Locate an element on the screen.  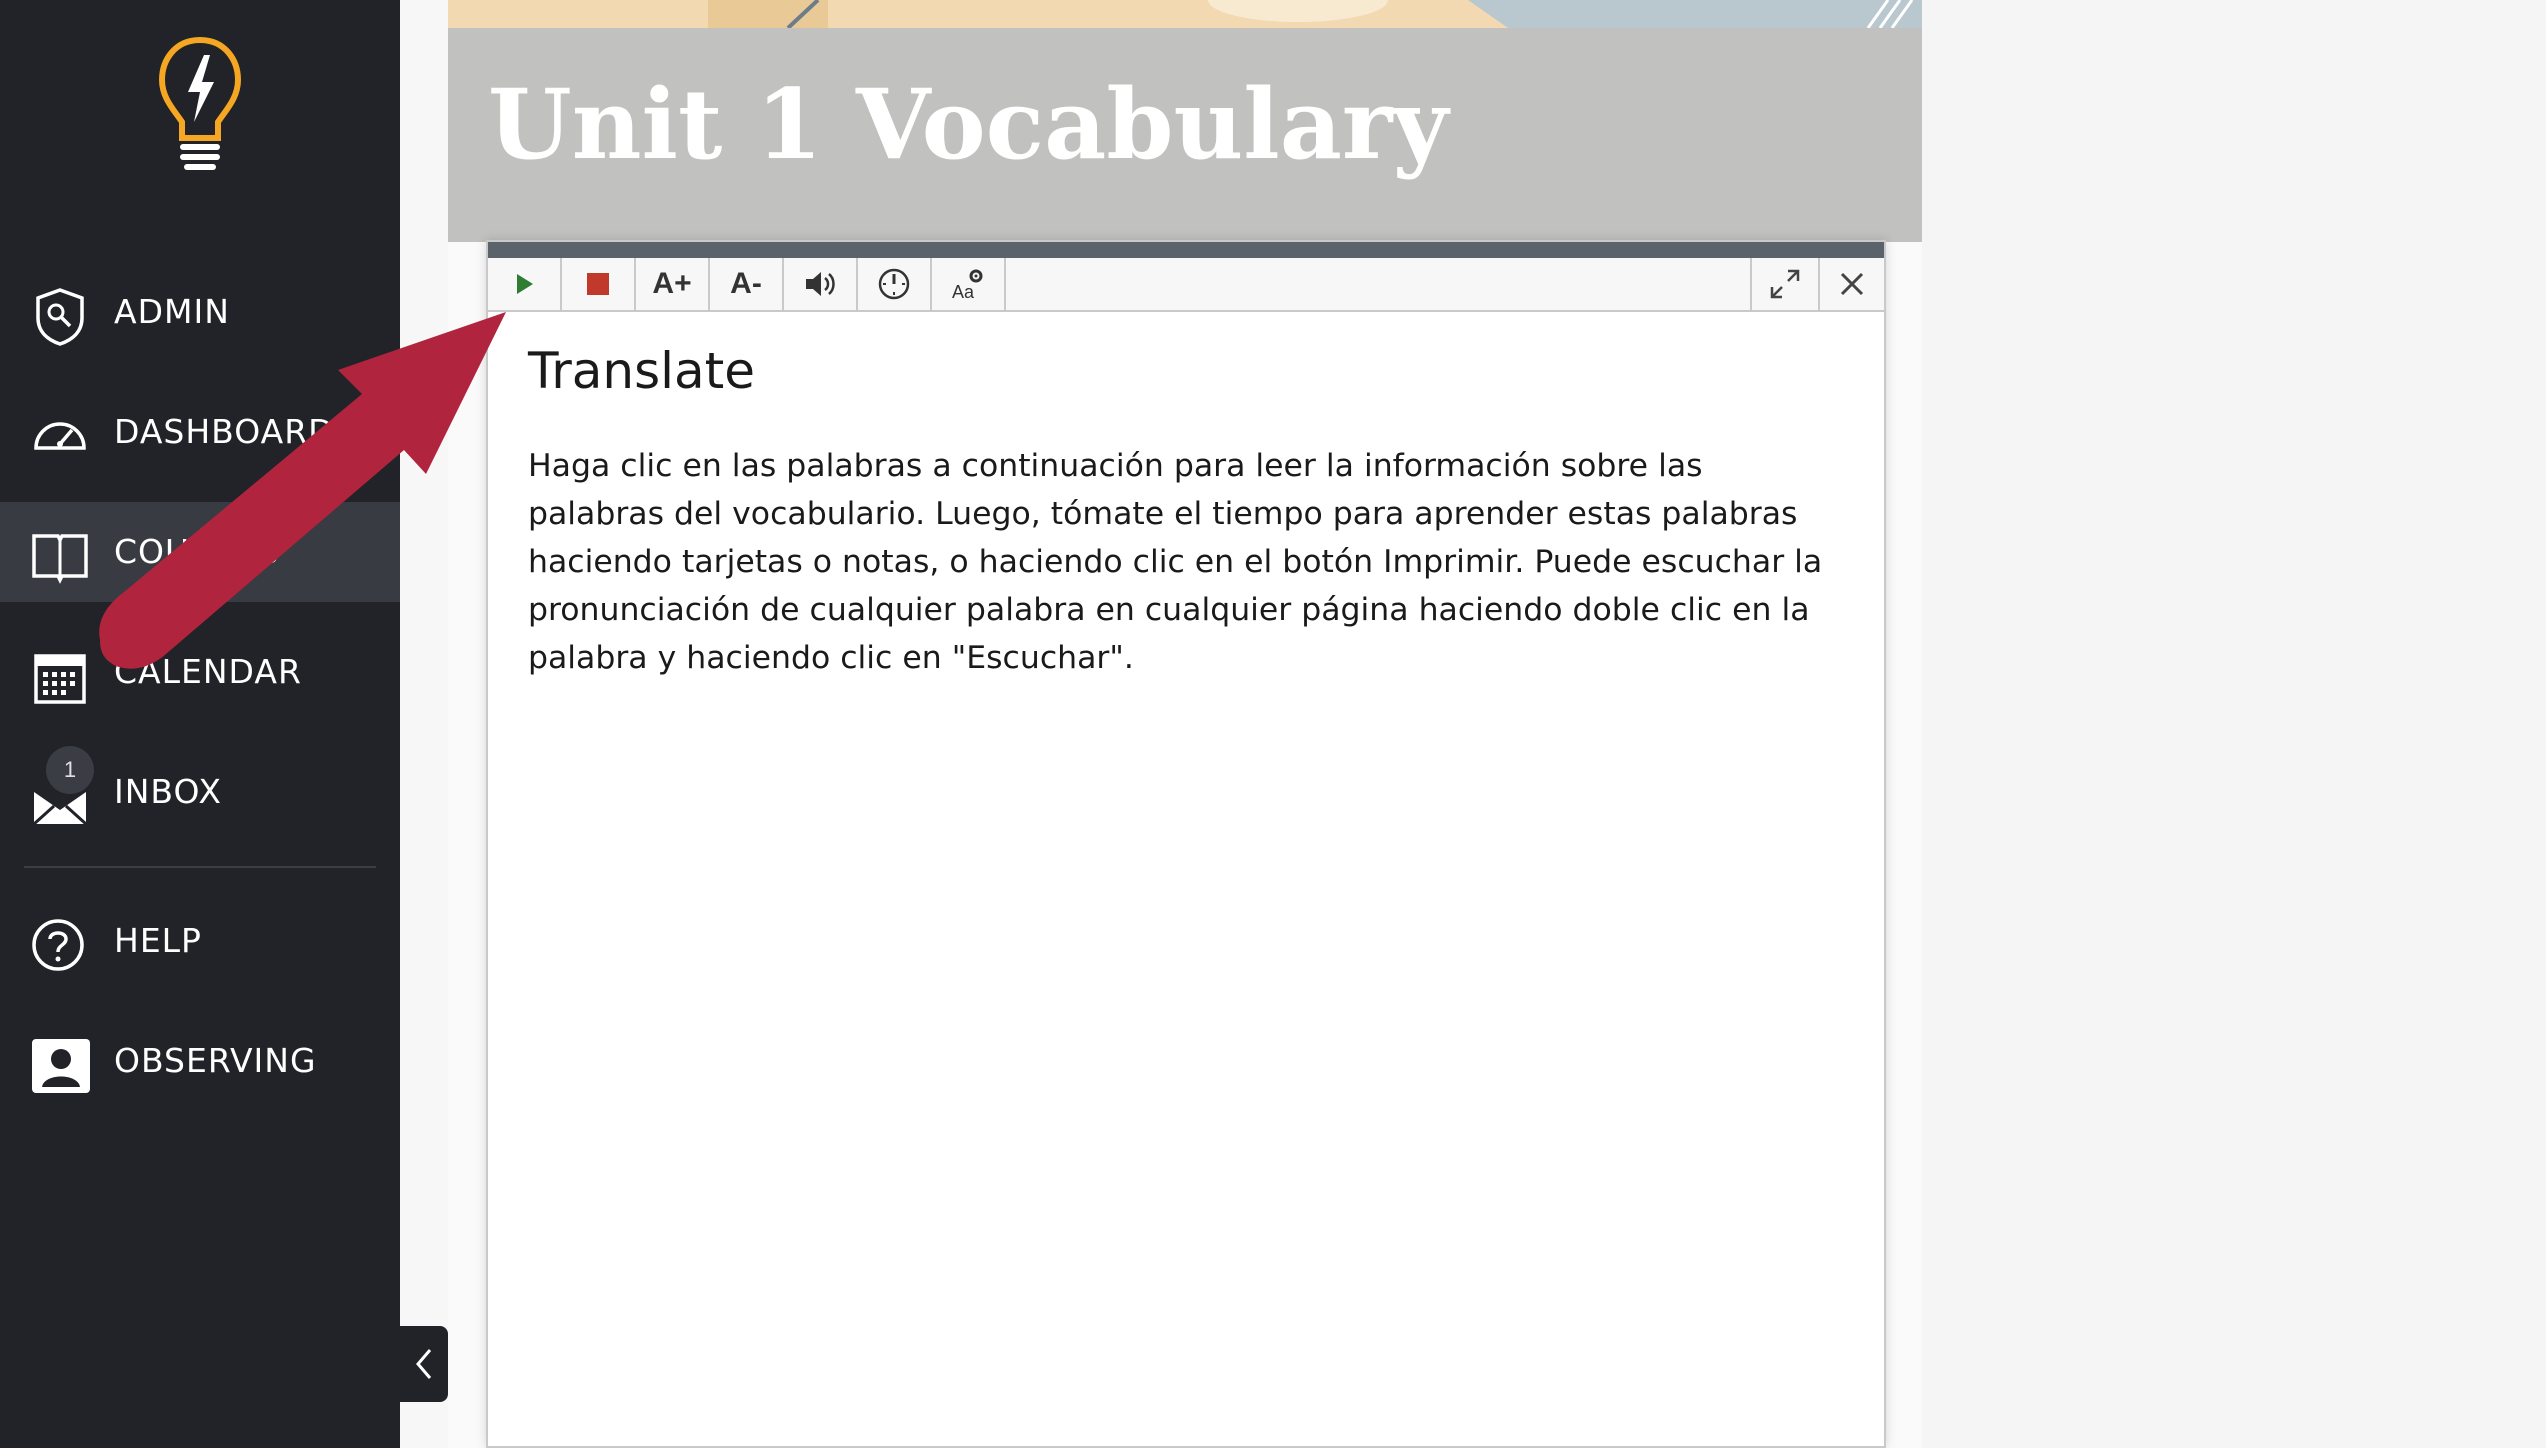
expand-button is located at coordinates (1784, 284).